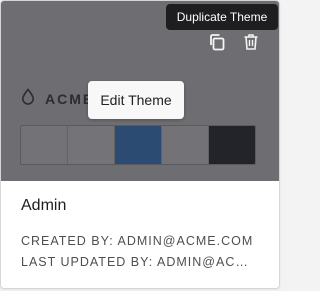  Describe the element at coordinates (44, 205) in the screenshot. I see `theme-name: Admin` at that location.